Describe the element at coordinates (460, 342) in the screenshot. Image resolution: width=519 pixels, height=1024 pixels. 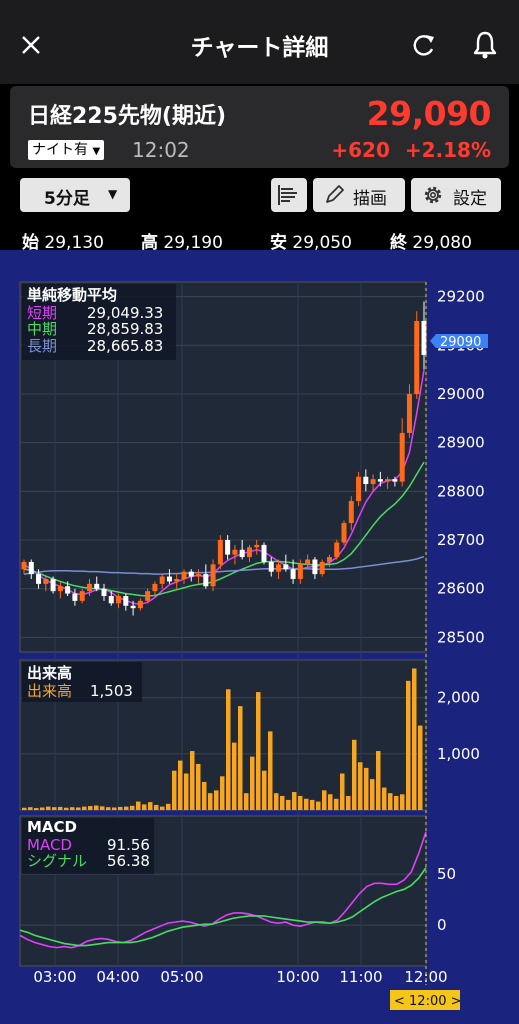
I see `current-price-tag: 29090` at that location.